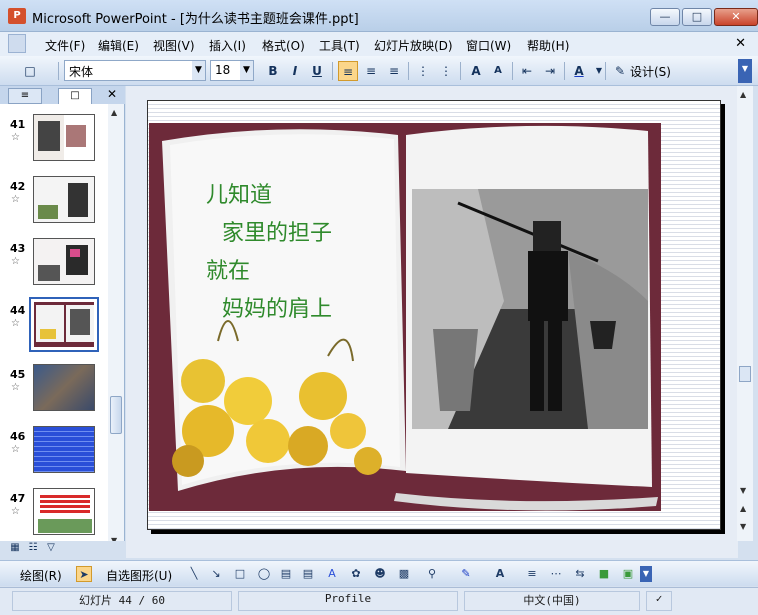  Describe the element at coordinates (41, 575) in the screenshot. I see `draw-menu-button: 绘图(R)` at that location.